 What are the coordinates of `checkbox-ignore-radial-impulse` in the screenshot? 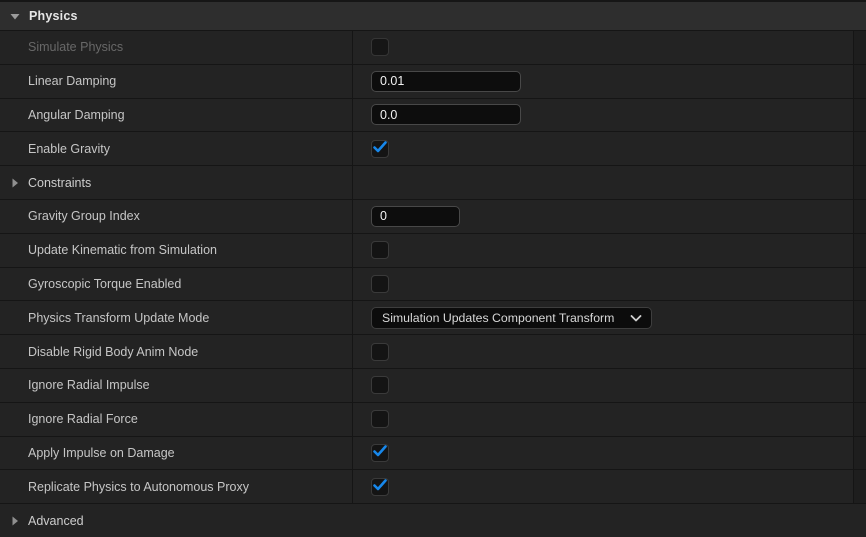 It's located at (380, 385).